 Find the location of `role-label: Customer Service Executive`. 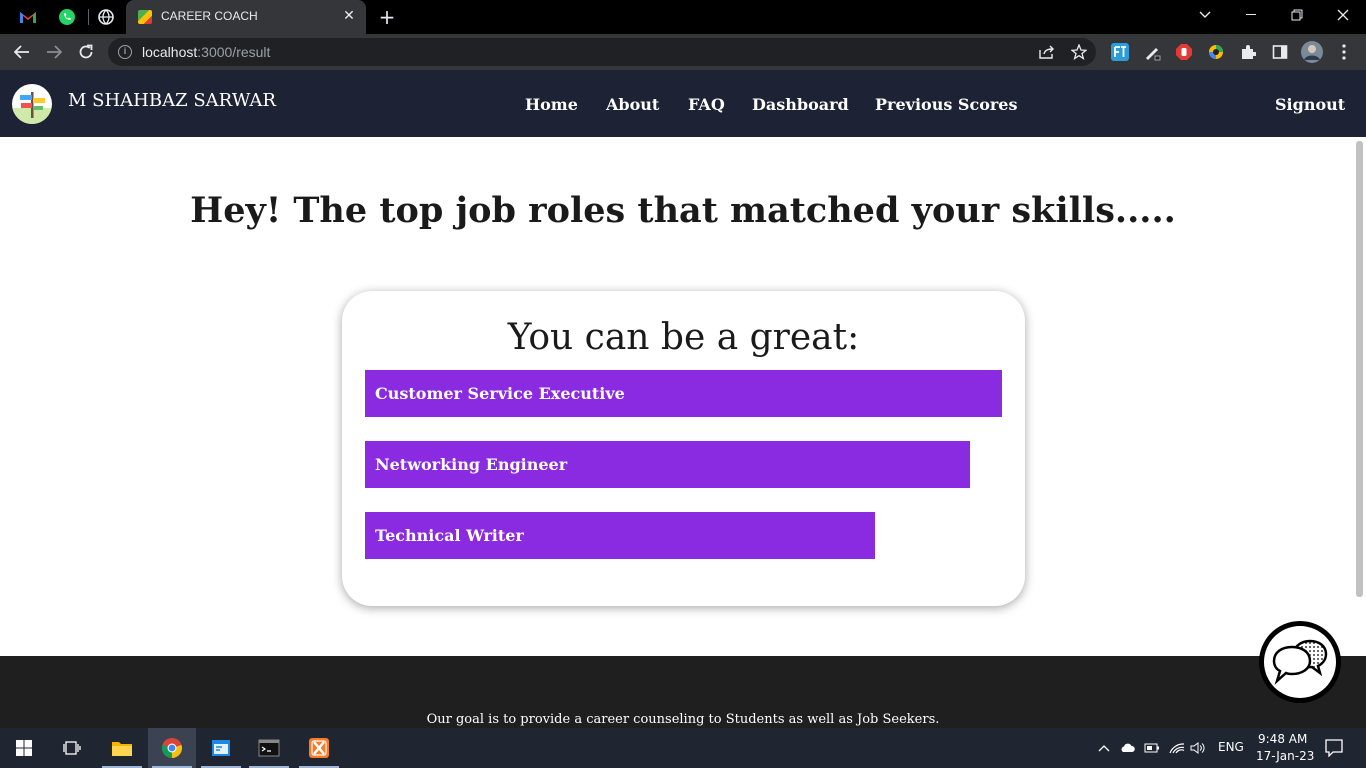

role-label: Customer Service Executive is located at coordinates (500, 393).